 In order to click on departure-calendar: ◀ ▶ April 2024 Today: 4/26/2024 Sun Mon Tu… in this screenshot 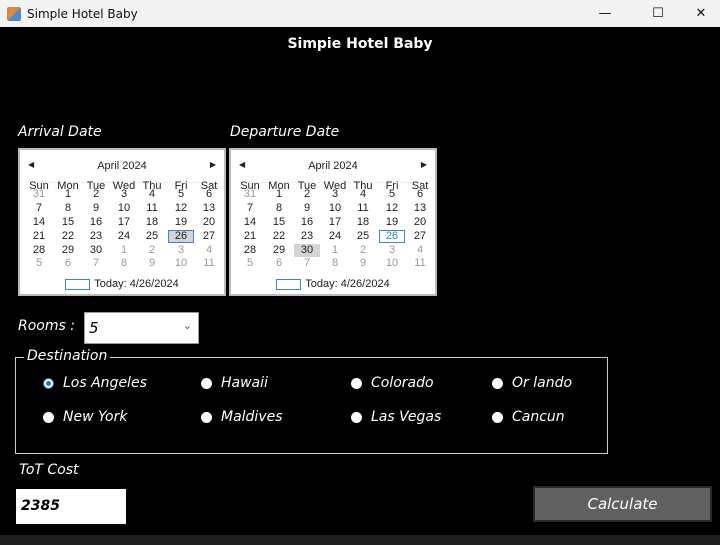, I will do `click(333, 222)`.